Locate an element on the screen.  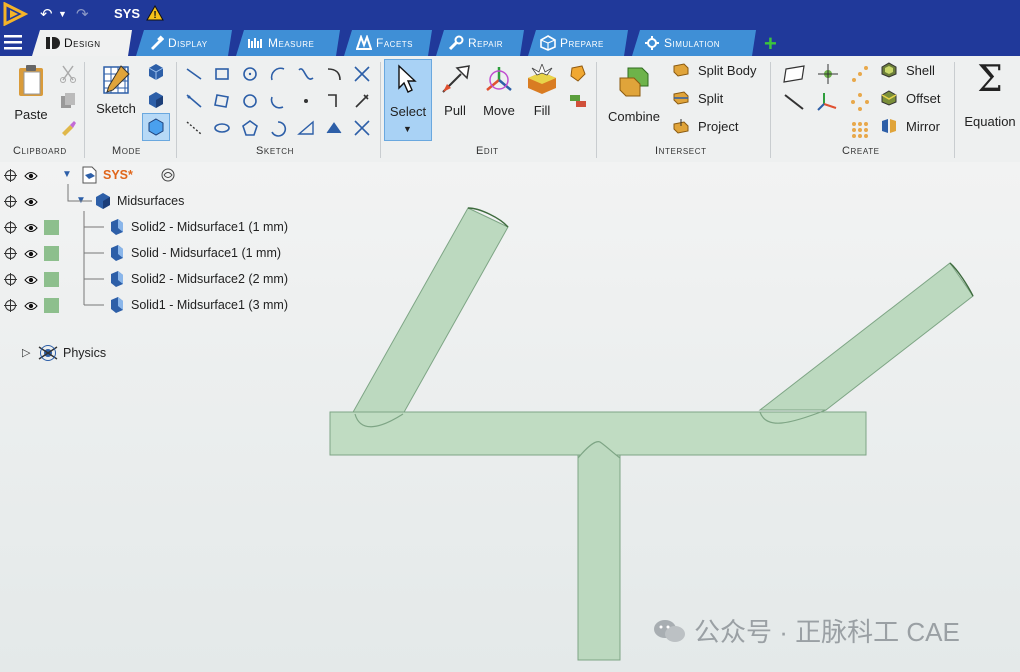
project-icon is located at coordinates (681, 126).